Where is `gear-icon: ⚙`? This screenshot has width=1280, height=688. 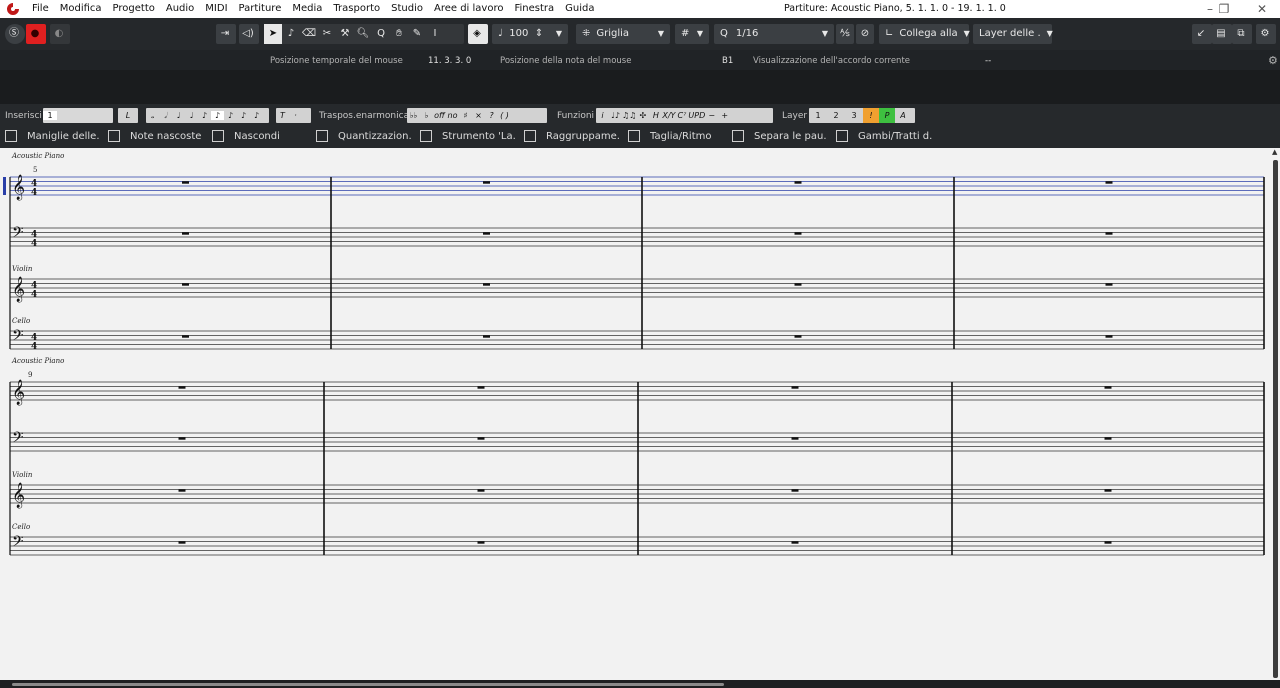 gear-icon: ⚙ is located at coordinates (1273, 60).